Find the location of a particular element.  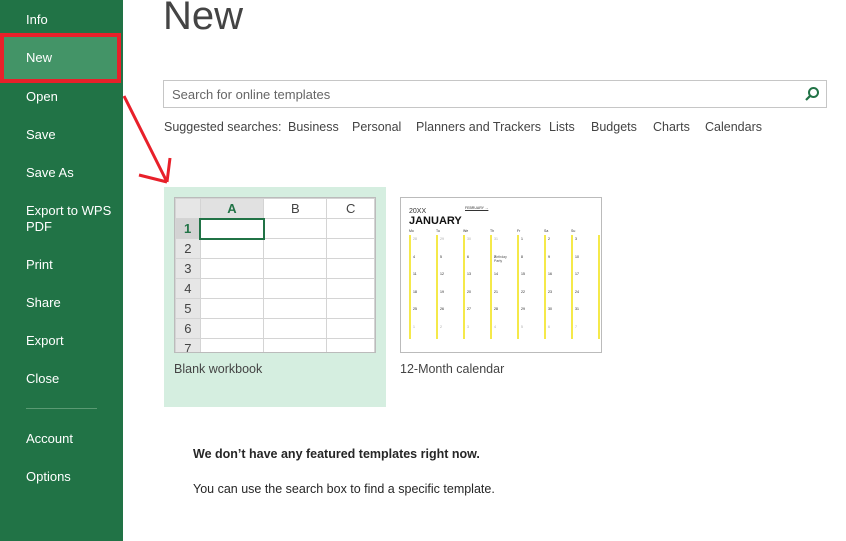

suggested-calendars: Calendars is located at coordinates (733, 127).